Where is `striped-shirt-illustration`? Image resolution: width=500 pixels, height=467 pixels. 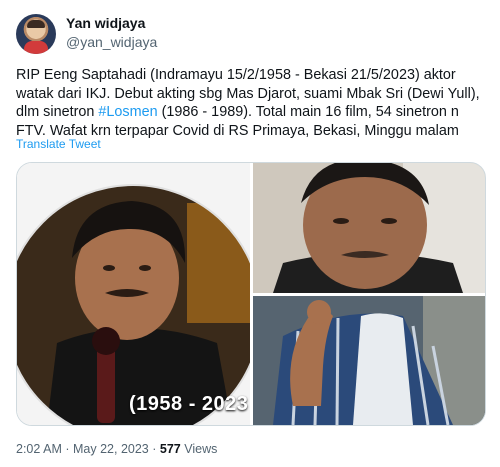 striped-shirt-illustration is located at coordinates (369, 360).